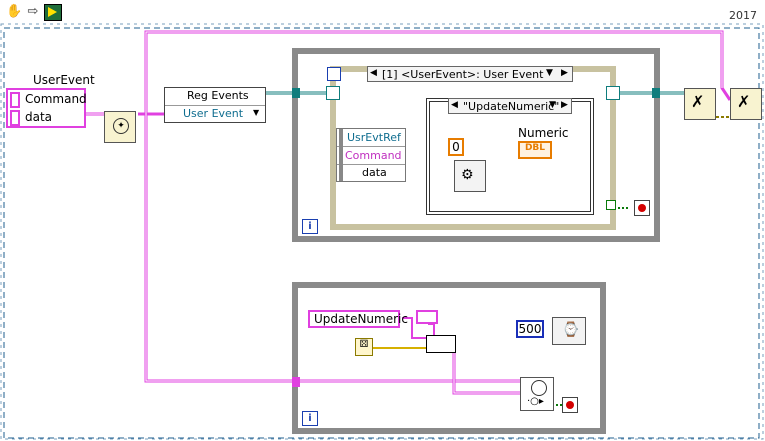 The width and height of the screenshot is (765, 441). What do you see at coordinates (656, 93) in the screenshot?
I see `ref-tunnel-out` at bounding box center [656, 93].